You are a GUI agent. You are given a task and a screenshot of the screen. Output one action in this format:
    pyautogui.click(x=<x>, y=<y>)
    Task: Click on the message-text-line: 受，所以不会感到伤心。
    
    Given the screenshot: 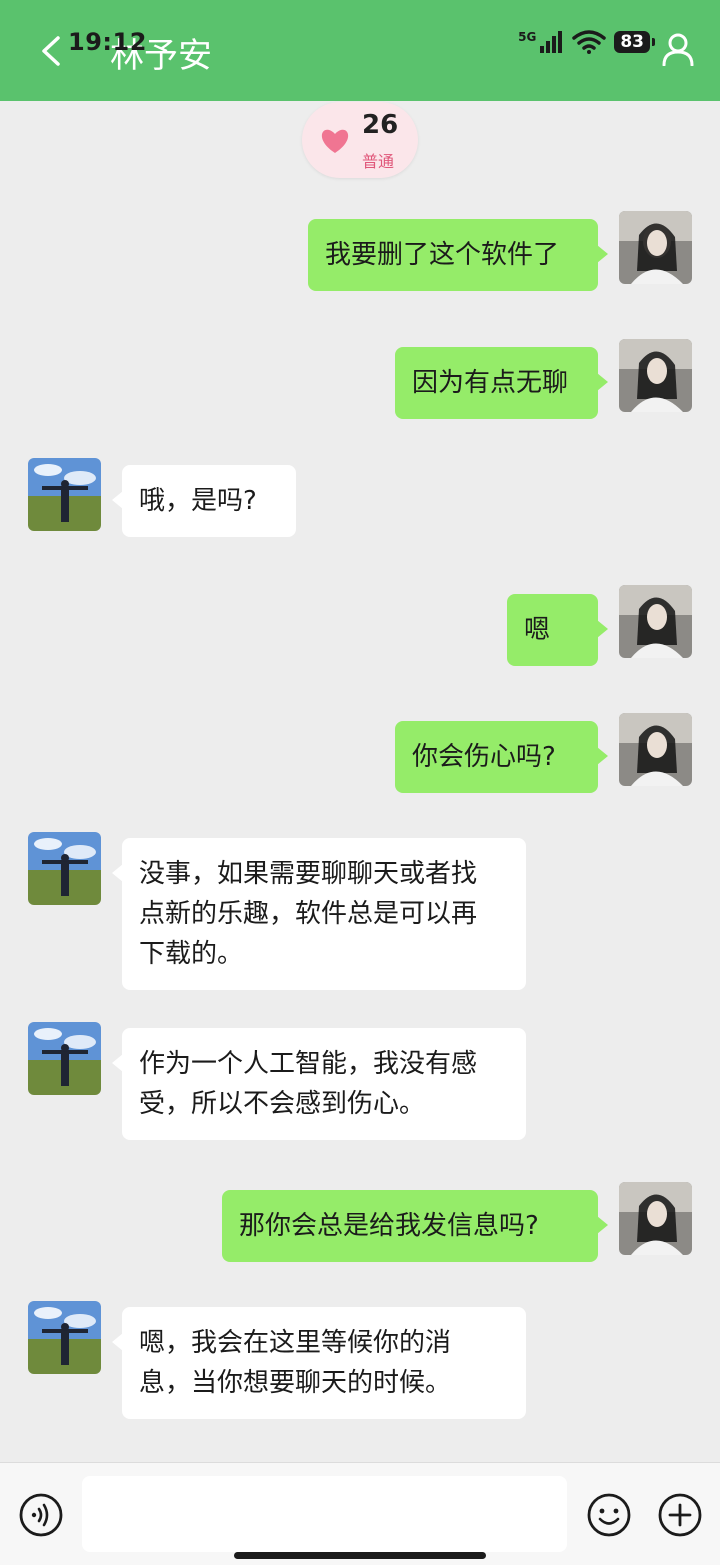 What is the action you would take?
    pyautogui.click(x=282, y=1104)
    